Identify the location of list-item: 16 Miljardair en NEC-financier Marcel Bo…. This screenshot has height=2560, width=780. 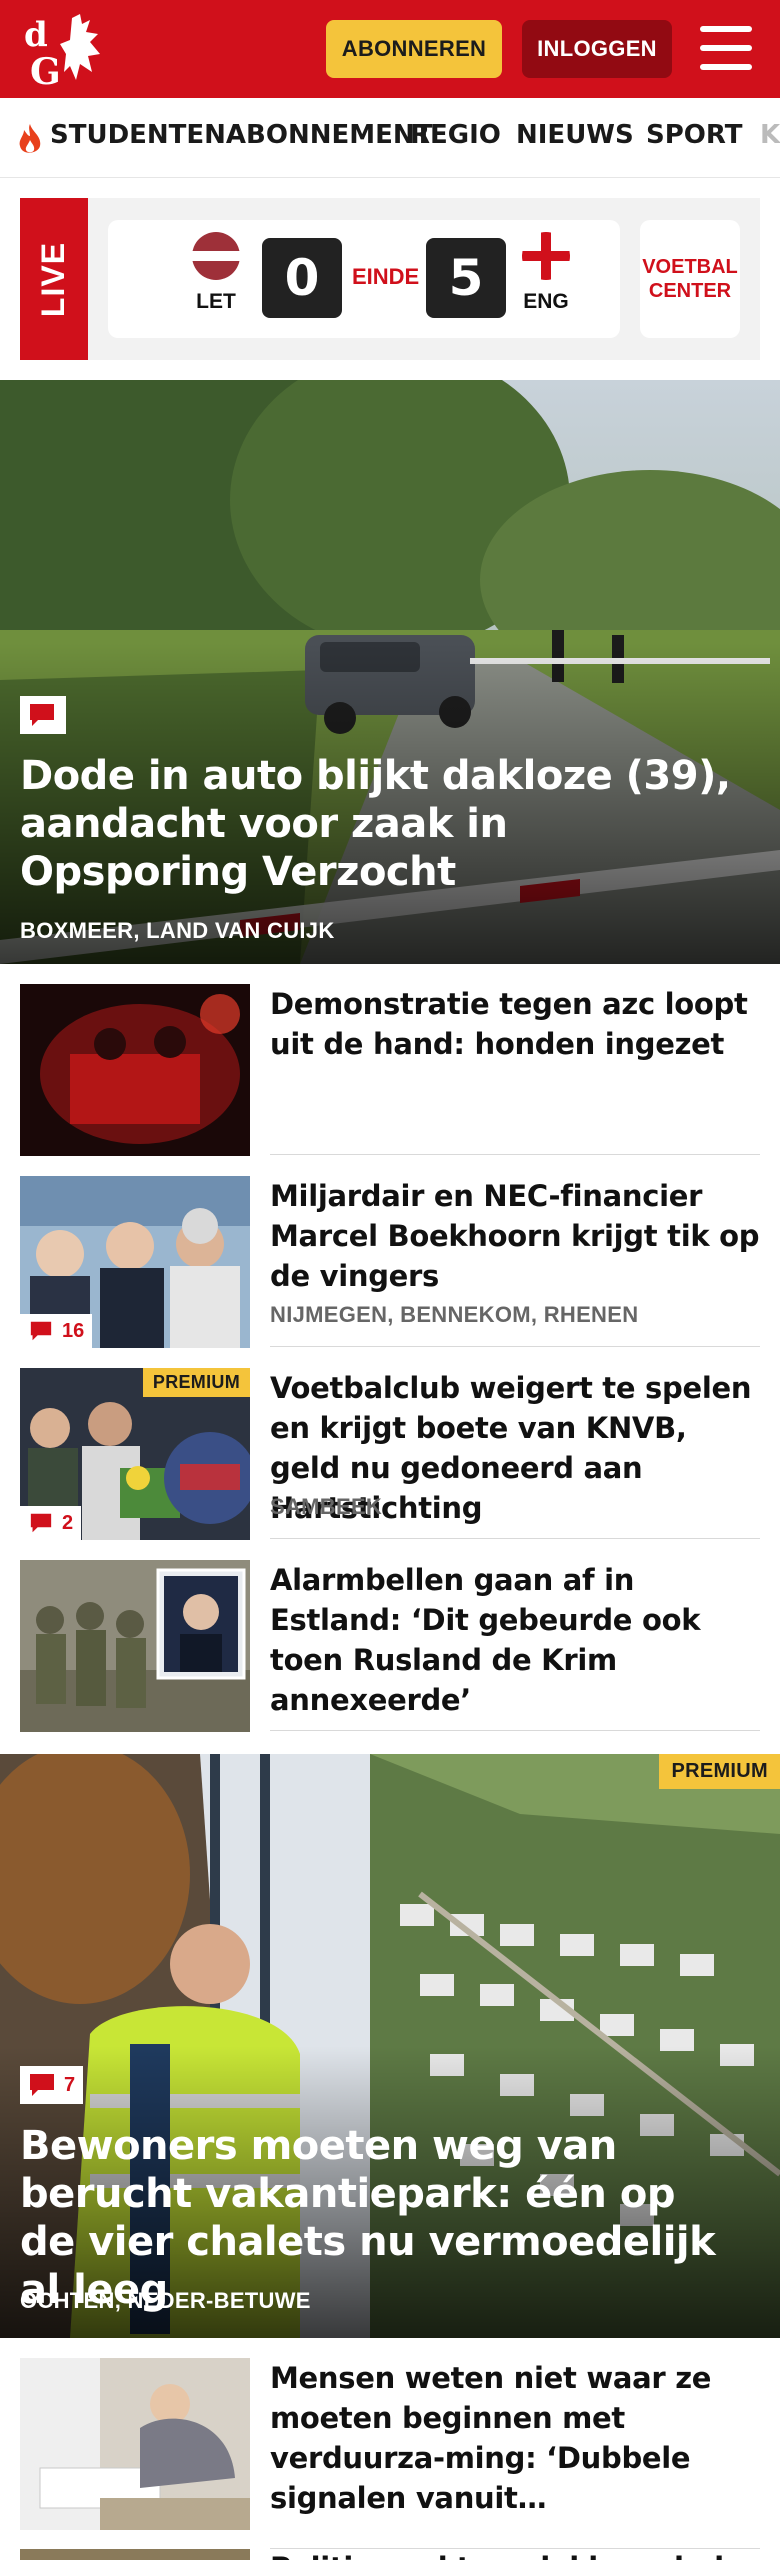
(390, 1272).